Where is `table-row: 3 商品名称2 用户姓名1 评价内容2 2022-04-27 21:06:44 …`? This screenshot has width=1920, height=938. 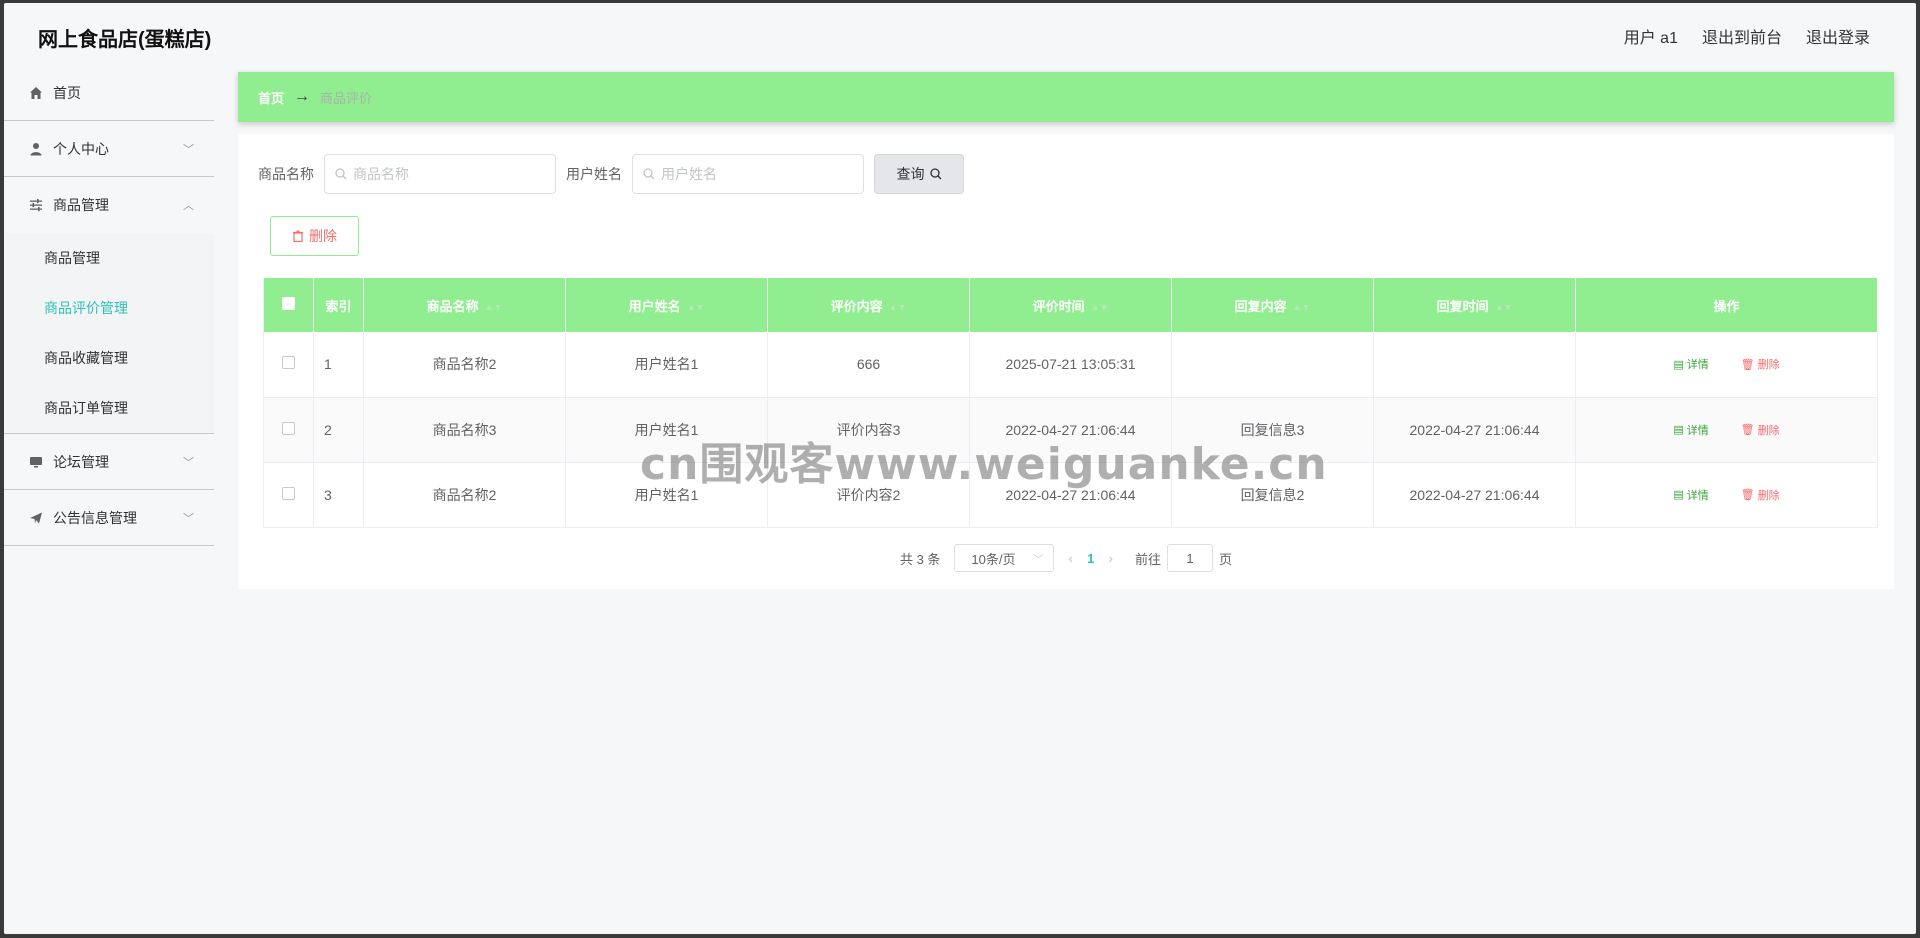
table-row: 3 商品名称2 用户姓名1 评价内容2 2022-04-27 21:06:44 … is located at coordinates (1070, 495).